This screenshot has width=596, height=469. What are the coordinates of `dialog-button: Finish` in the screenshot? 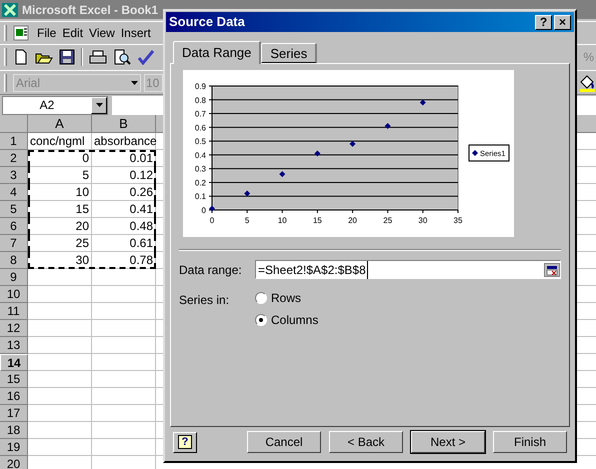 It's located at (530, 442).